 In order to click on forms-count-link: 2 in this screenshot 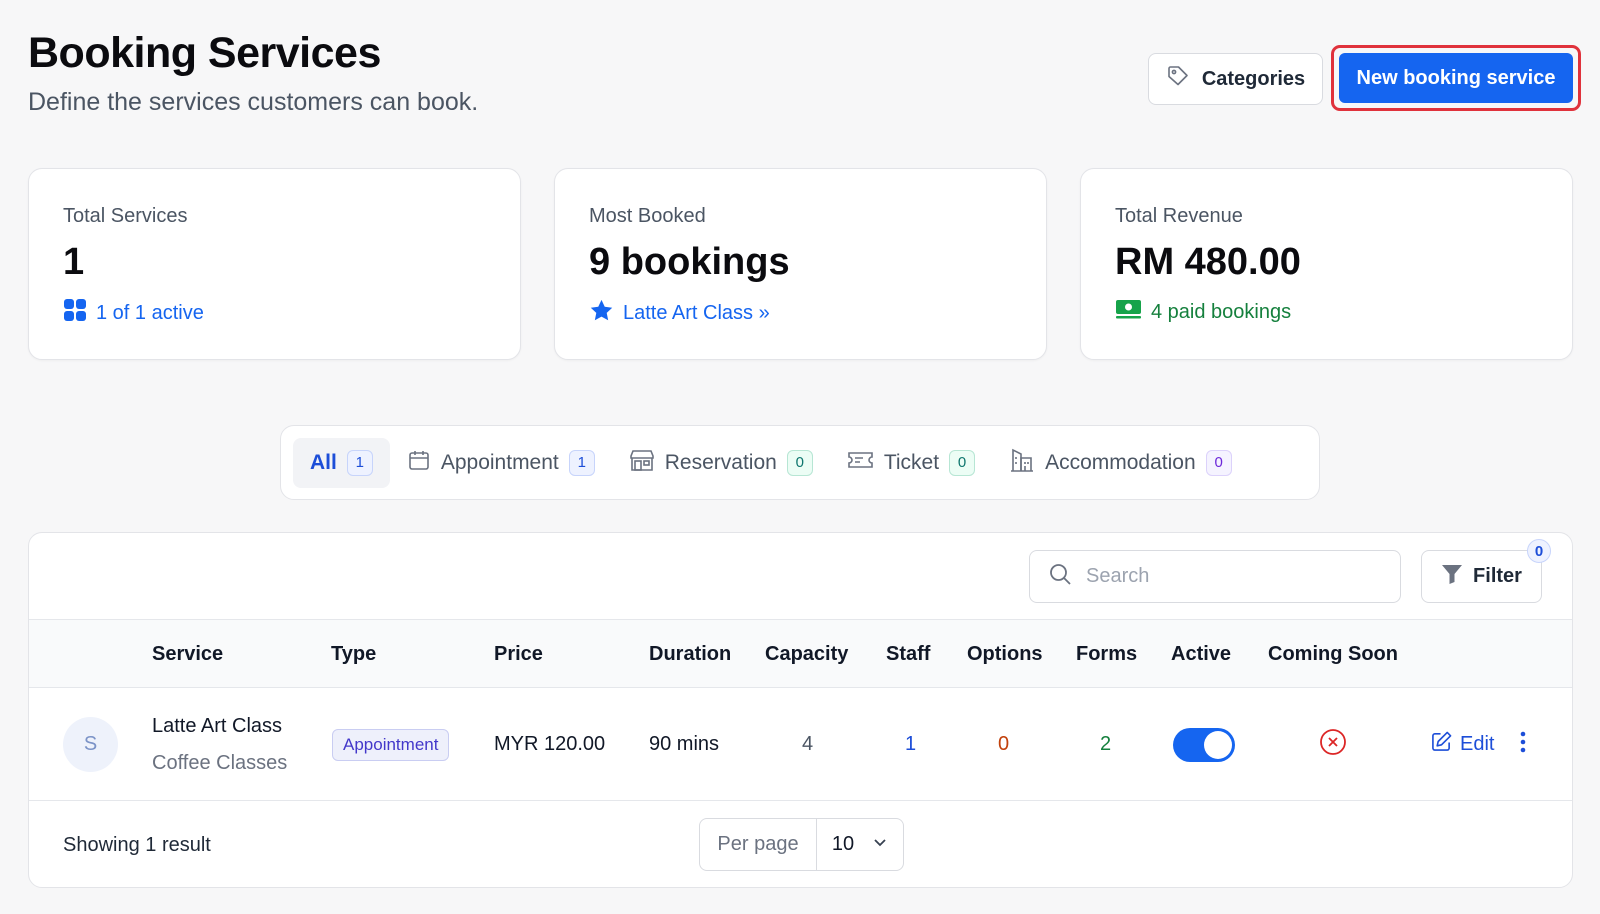, I will do `click(1105, 744)`.